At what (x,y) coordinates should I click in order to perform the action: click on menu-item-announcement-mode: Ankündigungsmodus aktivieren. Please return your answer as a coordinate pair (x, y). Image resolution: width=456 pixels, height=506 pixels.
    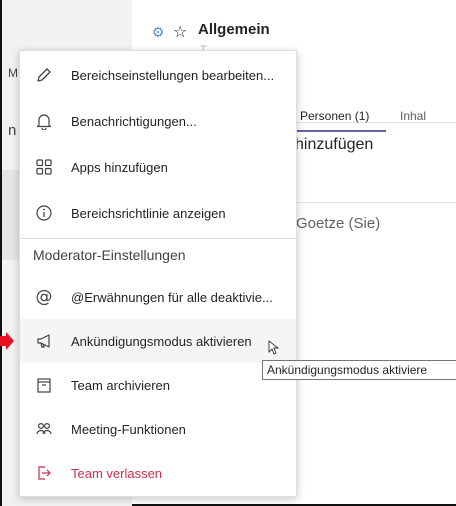
    Looking at the image, I should click on (158, 341).